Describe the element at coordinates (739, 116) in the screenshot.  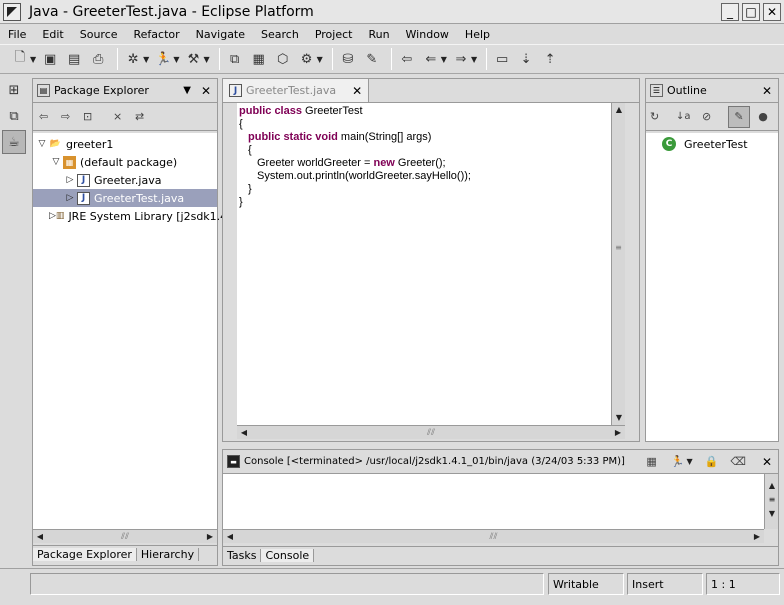
I see `hide-static-icon: ✎` at that location.